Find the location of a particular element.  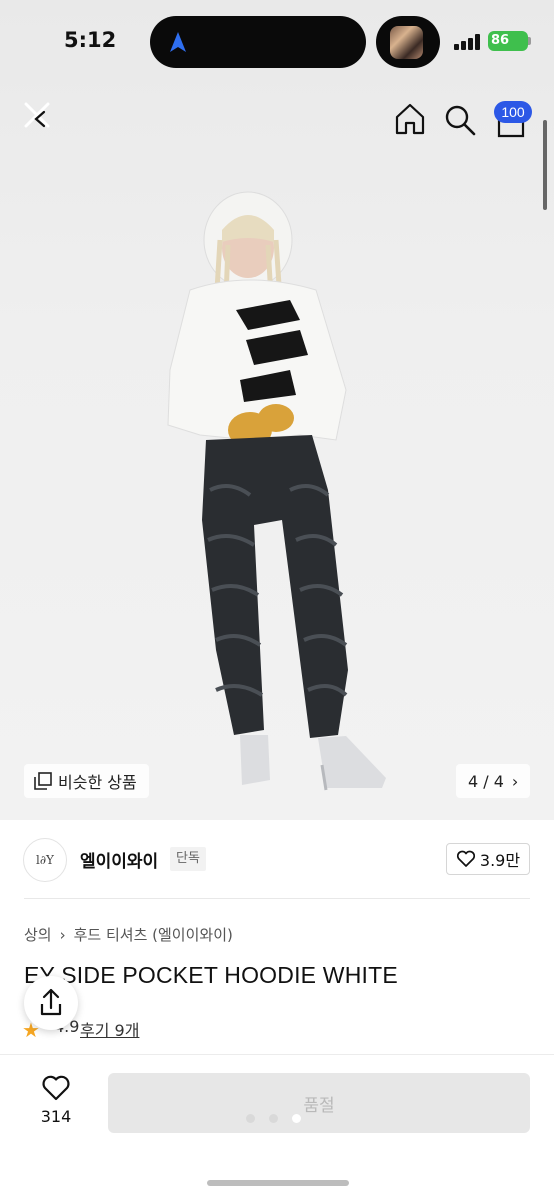

exclusive-badge: 단독 is located at coordinates (188, 859).